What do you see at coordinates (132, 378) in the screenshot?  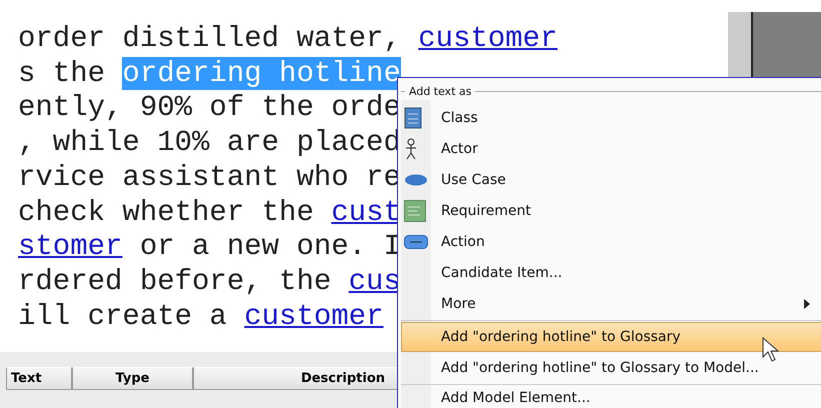 I see `column-header: Type` at bounding box center [132, 378].